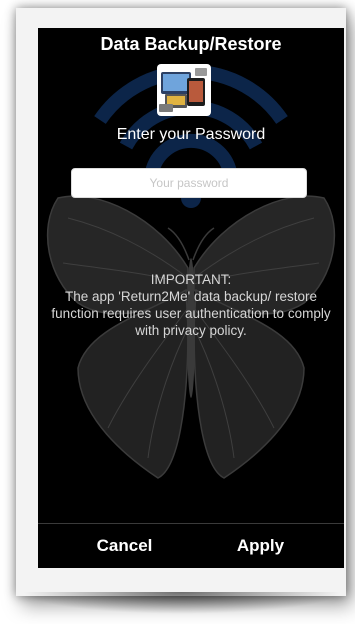 Image resolution: width=355 pixels, height=624 pixels. I want to click on password-prompt: Enter your Password, so click(191, 134).